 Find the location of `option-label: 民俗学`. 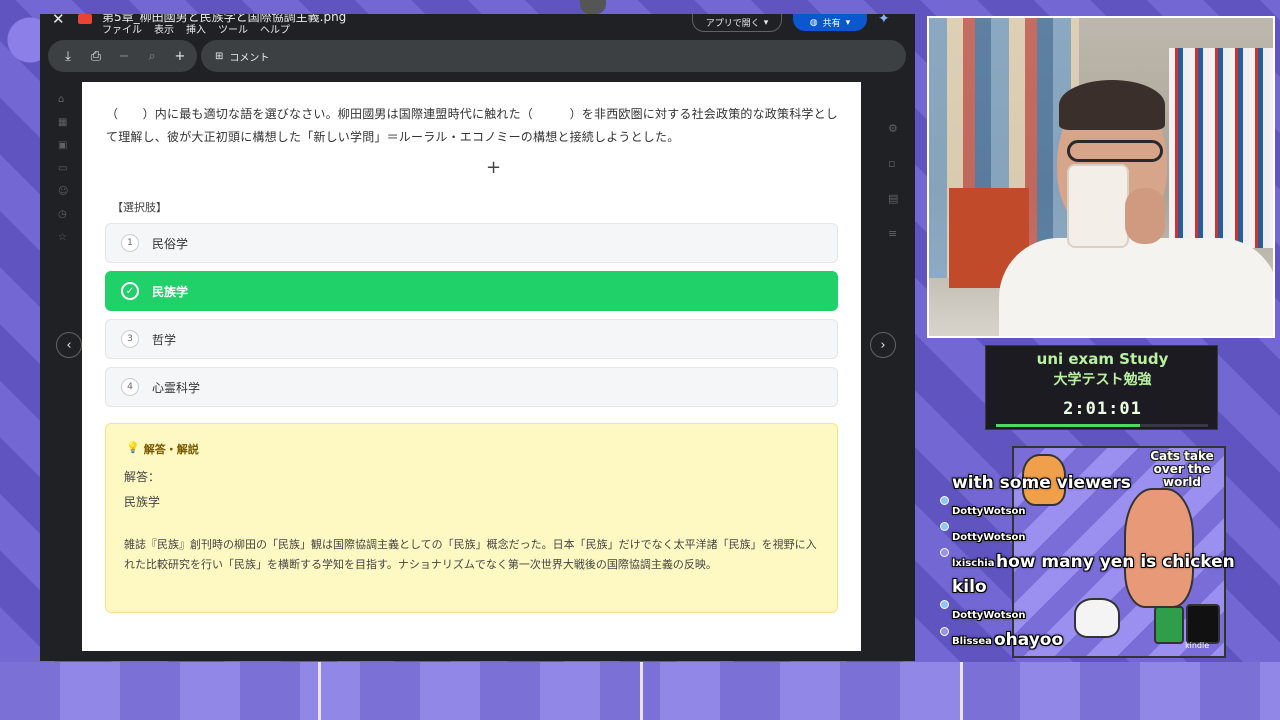

option-label: 民俗学 is located at coordinates (170, 243).